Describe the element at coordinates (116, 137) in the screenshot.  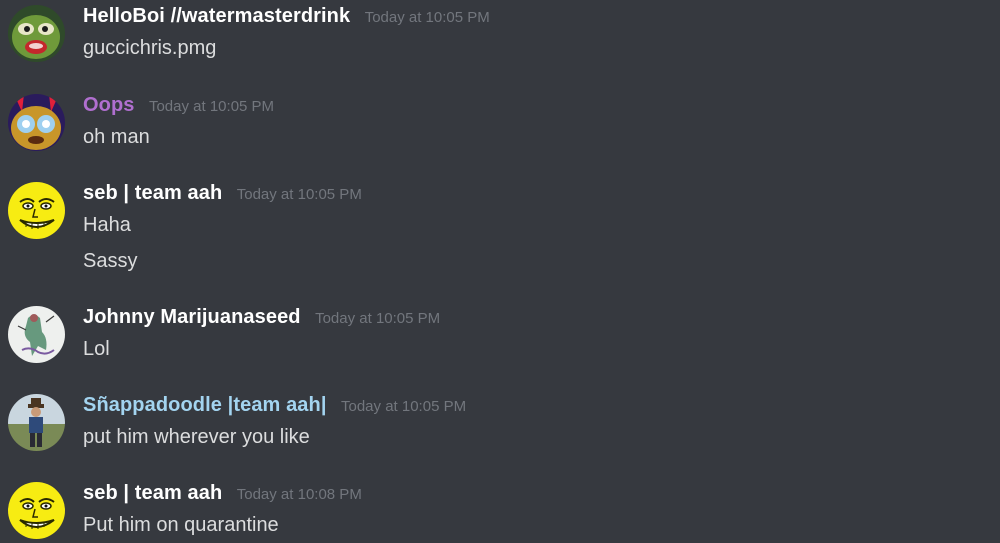
I see `message-text: oh man` at that location.